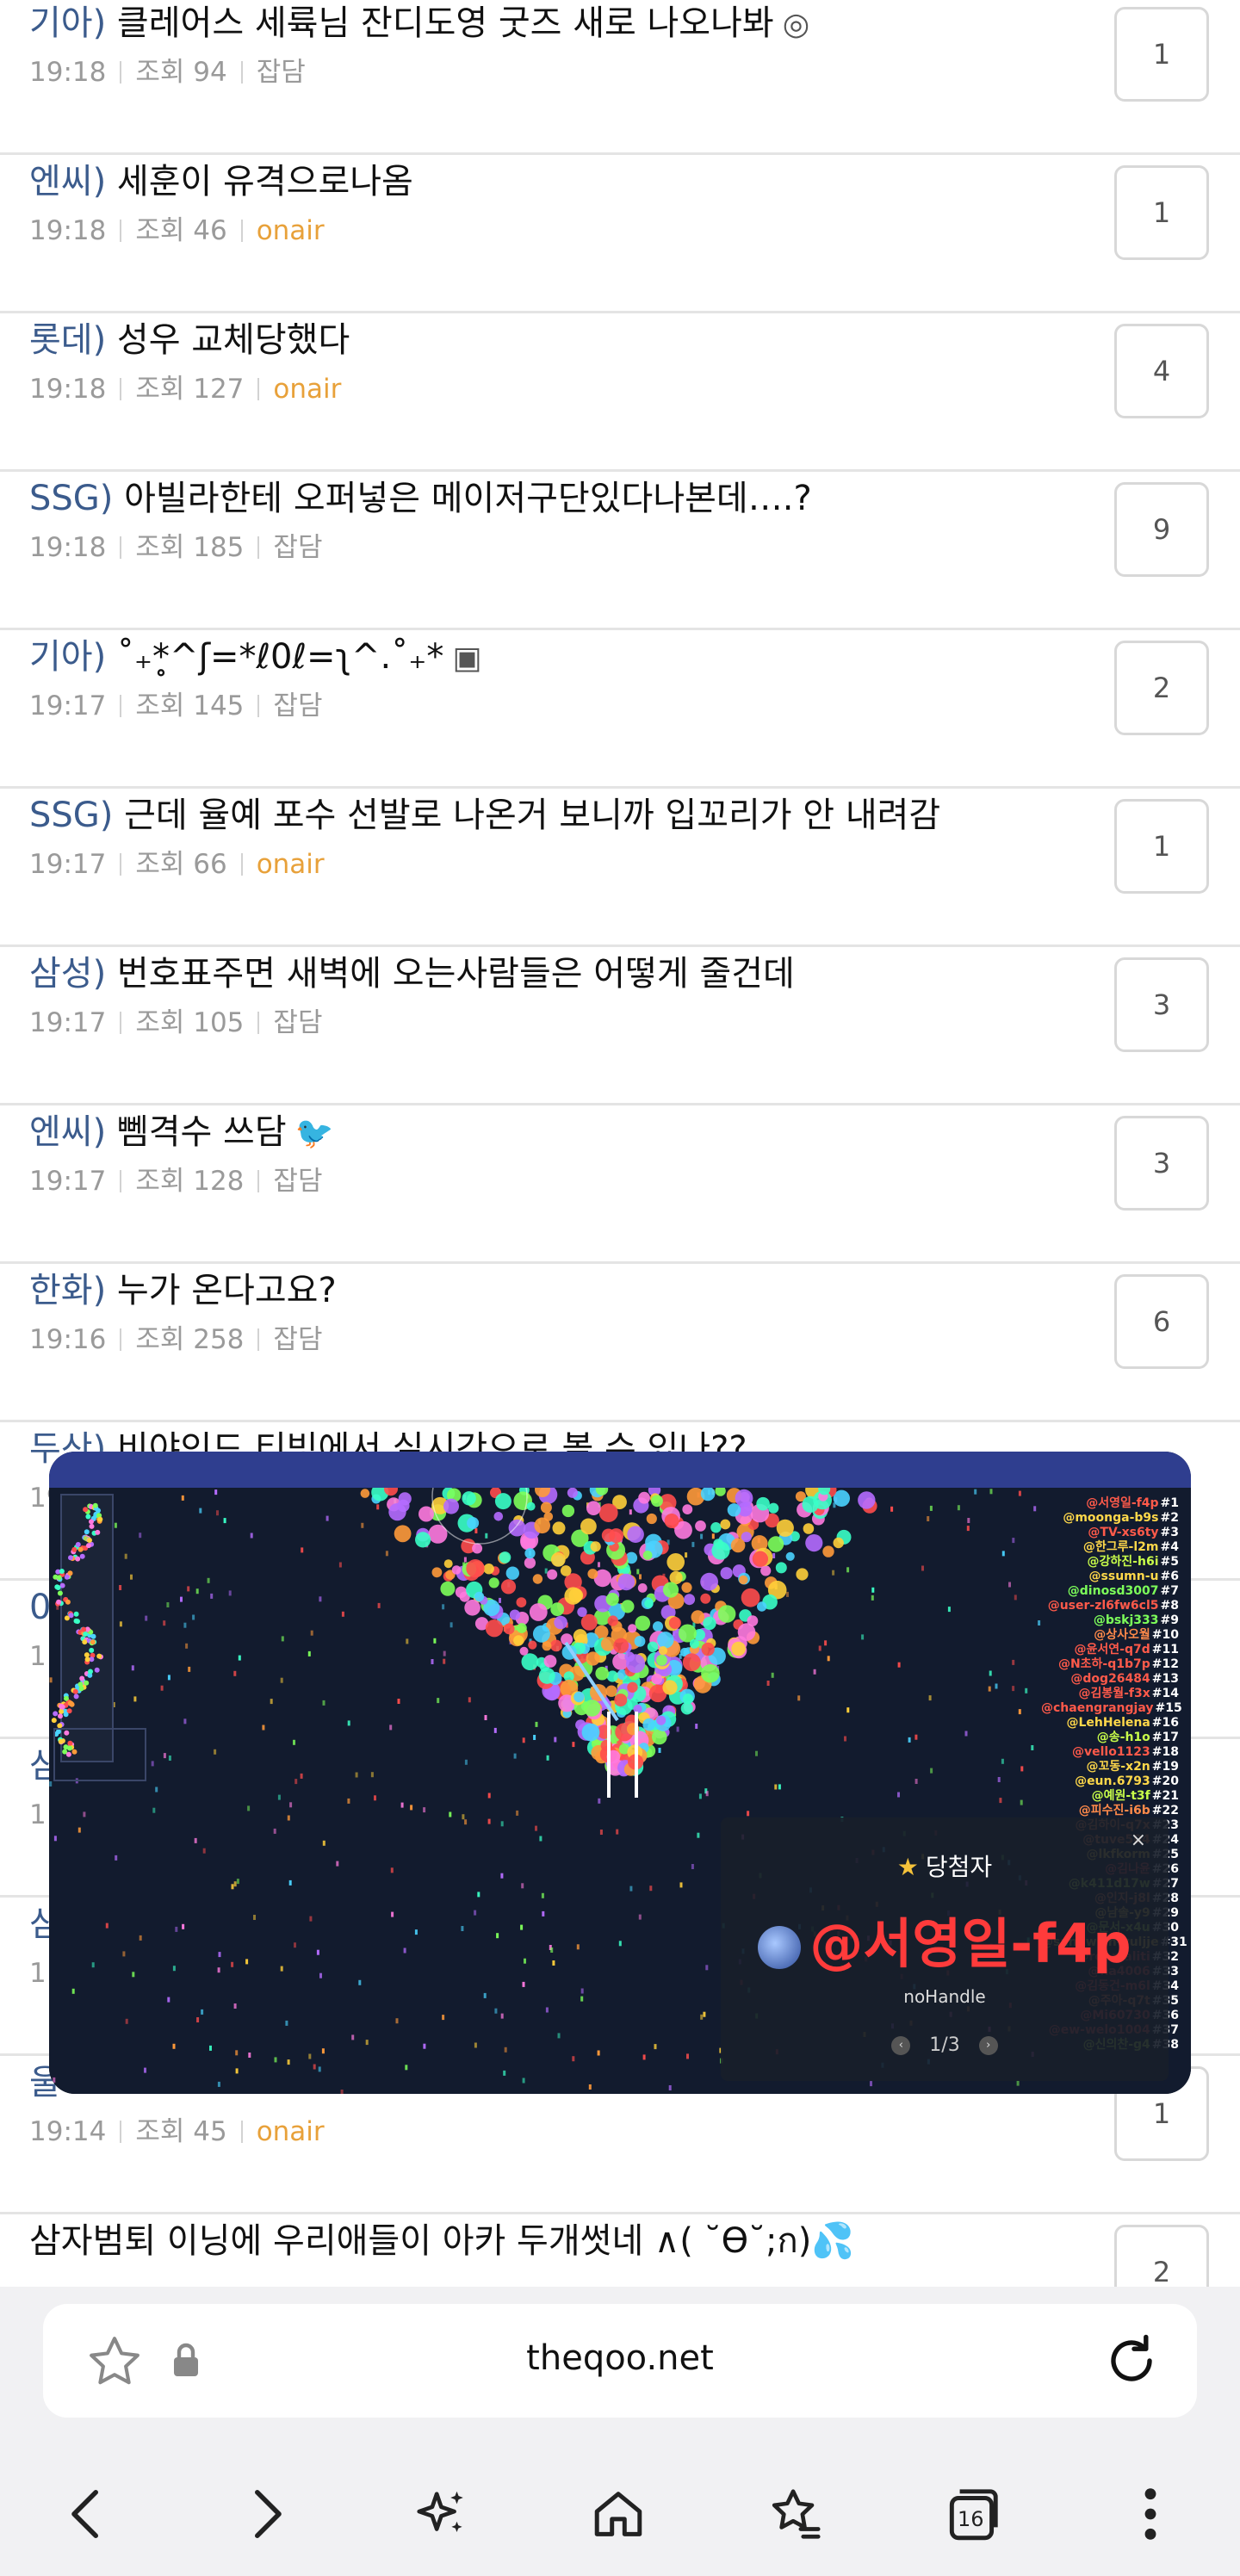 This screenshot has width=1240, height=2576. Describe the element at coordinates (190, 1340) in the screenshot. I see `post-views: 조회 258` at that location.